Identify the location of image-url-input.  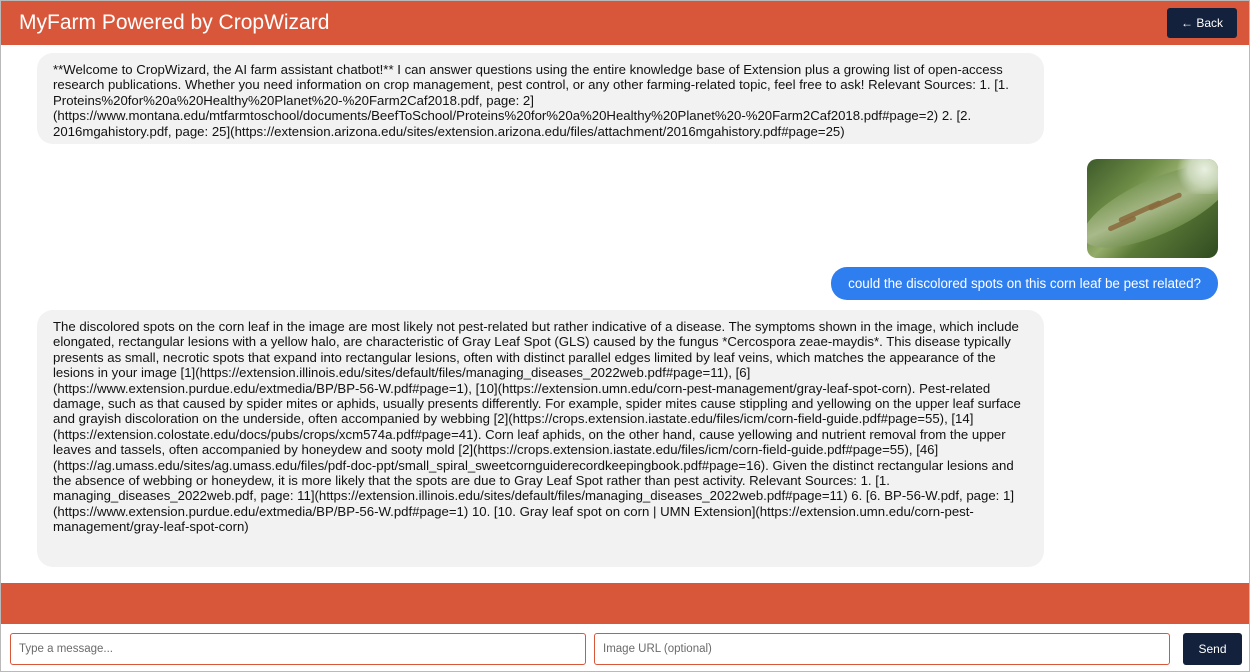
(882, 649).